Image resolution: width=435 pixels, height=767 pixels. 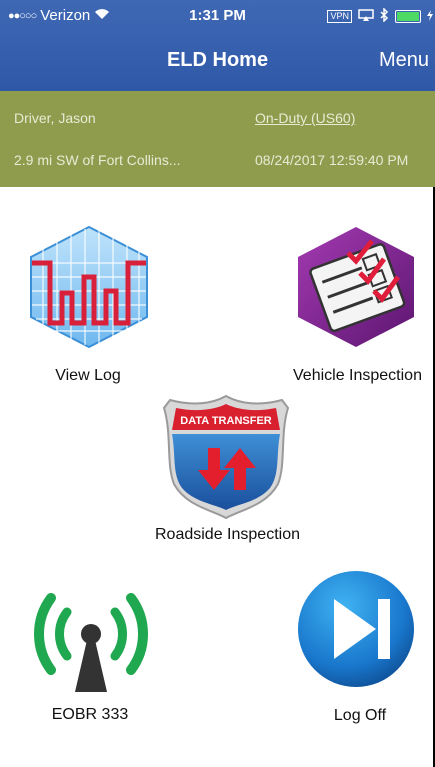 What do you see at coordinates (356, 629) in the screenshot?
I see `skip-forward-icon` at bounding box center [356, 629].